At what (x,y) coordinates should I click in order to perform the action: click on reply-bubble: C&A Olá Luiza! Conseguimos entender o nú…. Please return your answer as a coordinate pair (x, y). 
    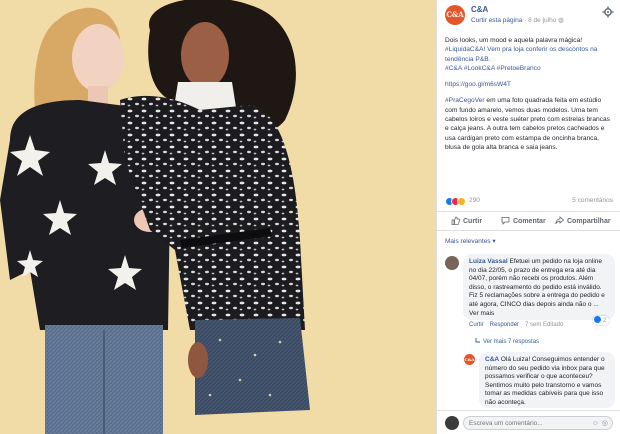
    Looking at the image, I should click on (547, 380).